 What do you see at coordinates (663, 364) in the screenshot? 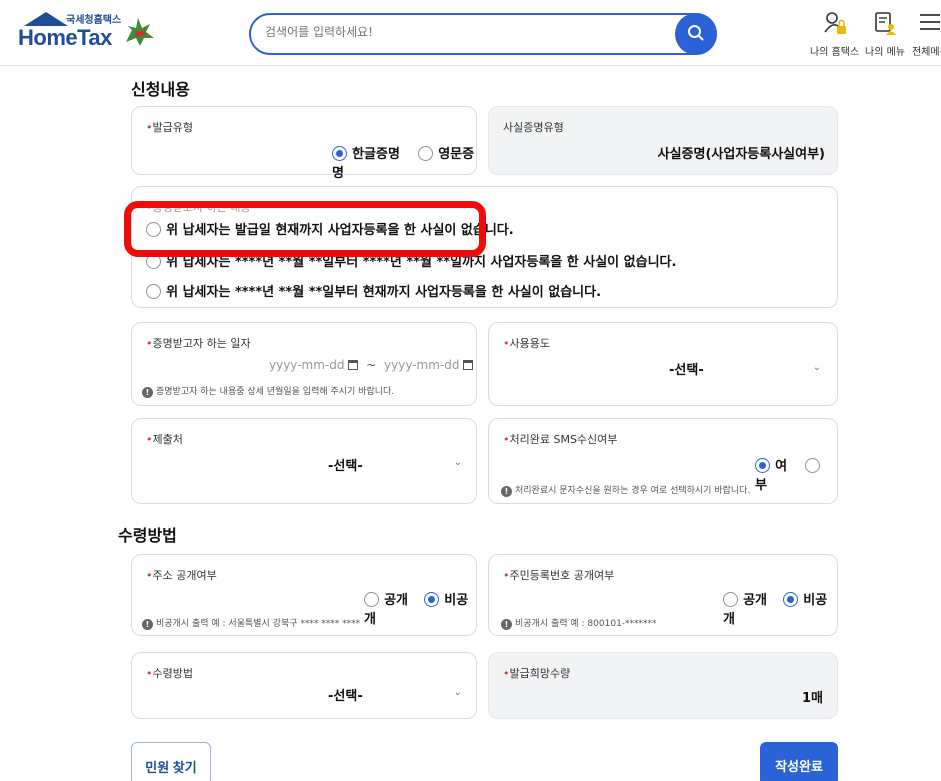
I see `usage-card: •사용용도 -선택- ⌄` at bounding box center [663, 364].